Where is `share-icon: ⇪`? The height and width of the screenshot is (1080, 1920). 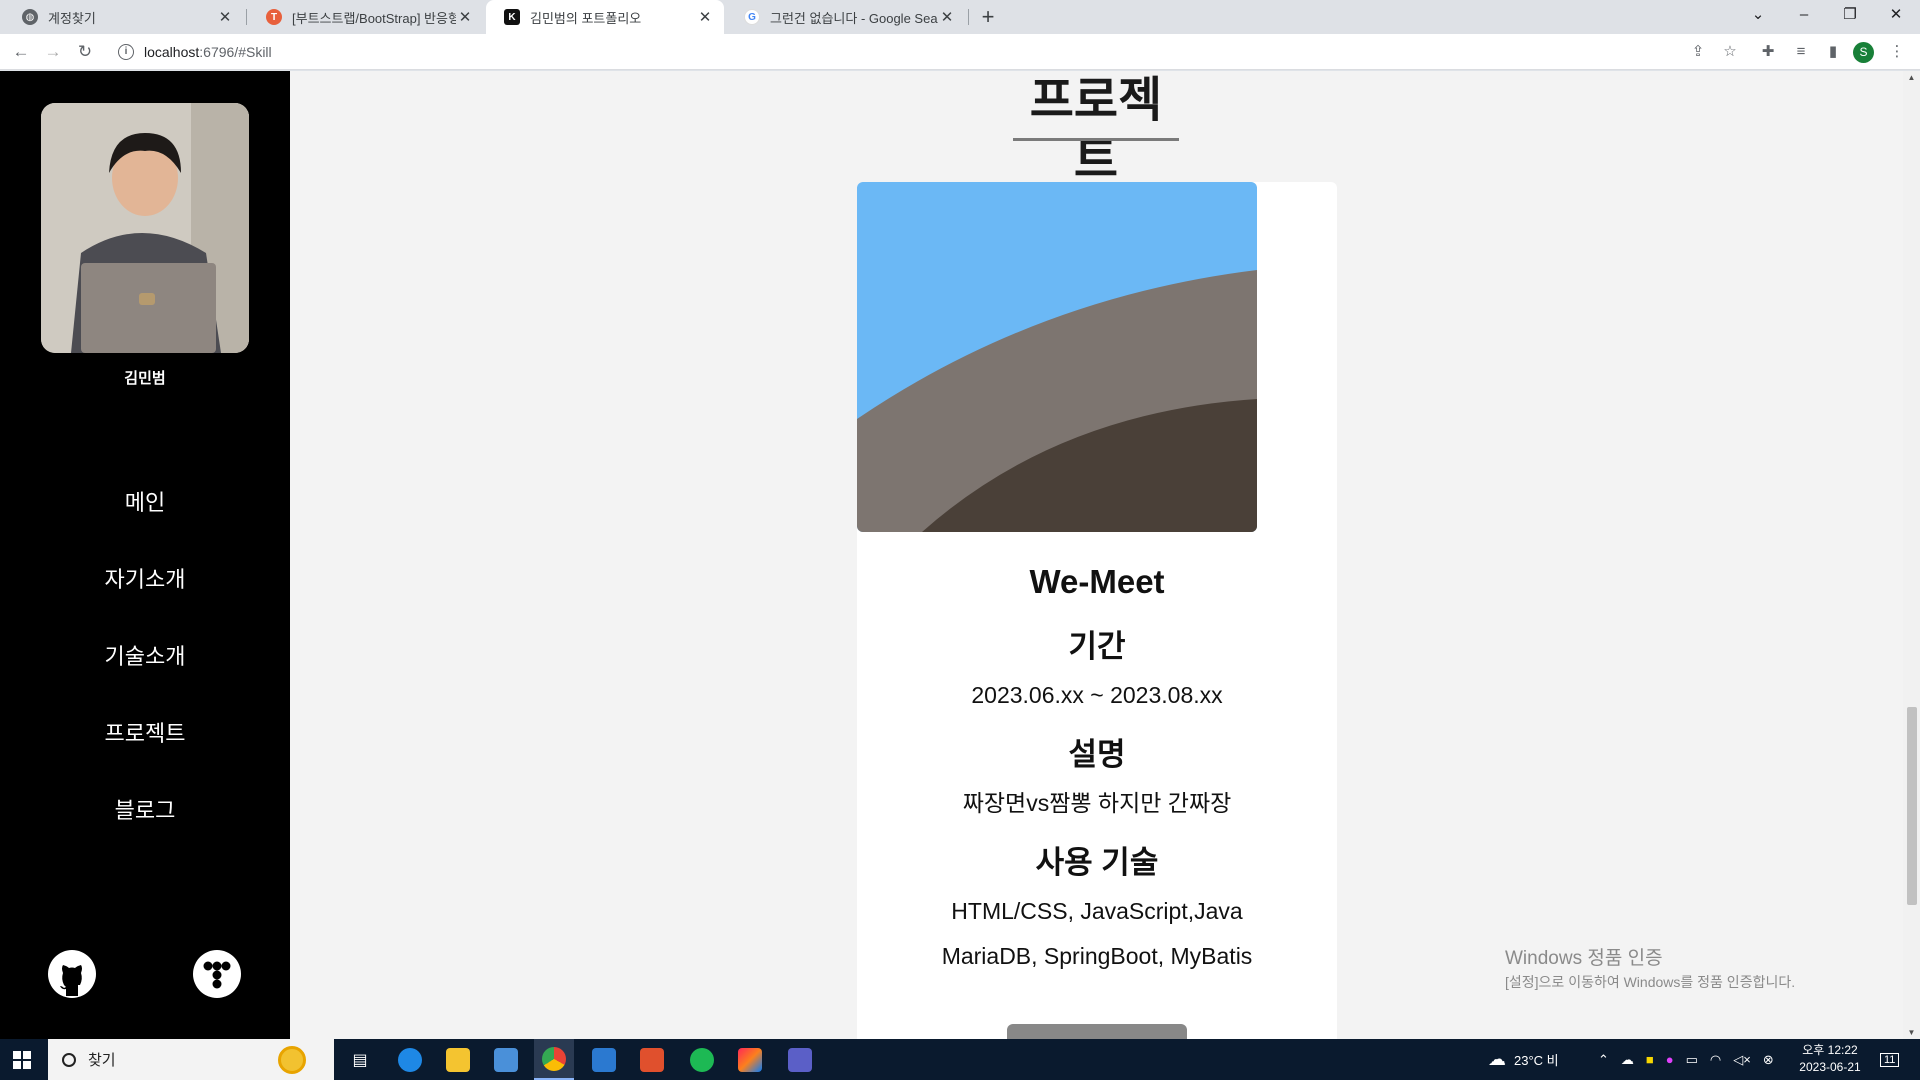
share-icon: ⇪ is located at coordinates (1698, 52).